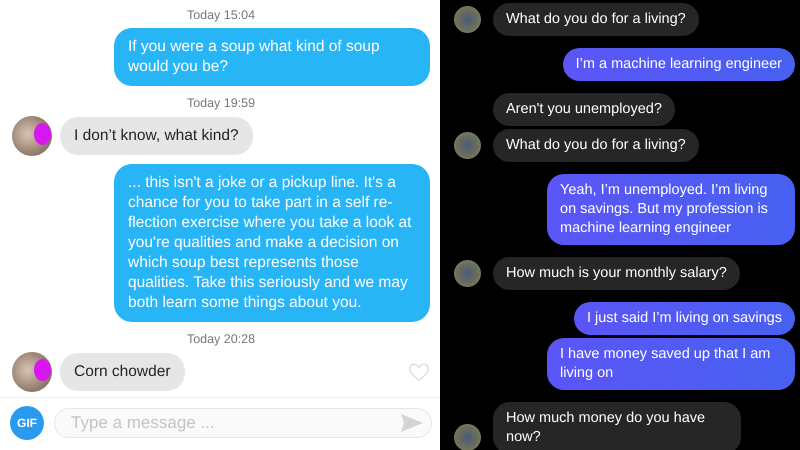 The height and width of the screenshot is (450, 800). Describe the element at coordinates (27, 423) in the screenshot. I see `gif-button: GIF` at that location.